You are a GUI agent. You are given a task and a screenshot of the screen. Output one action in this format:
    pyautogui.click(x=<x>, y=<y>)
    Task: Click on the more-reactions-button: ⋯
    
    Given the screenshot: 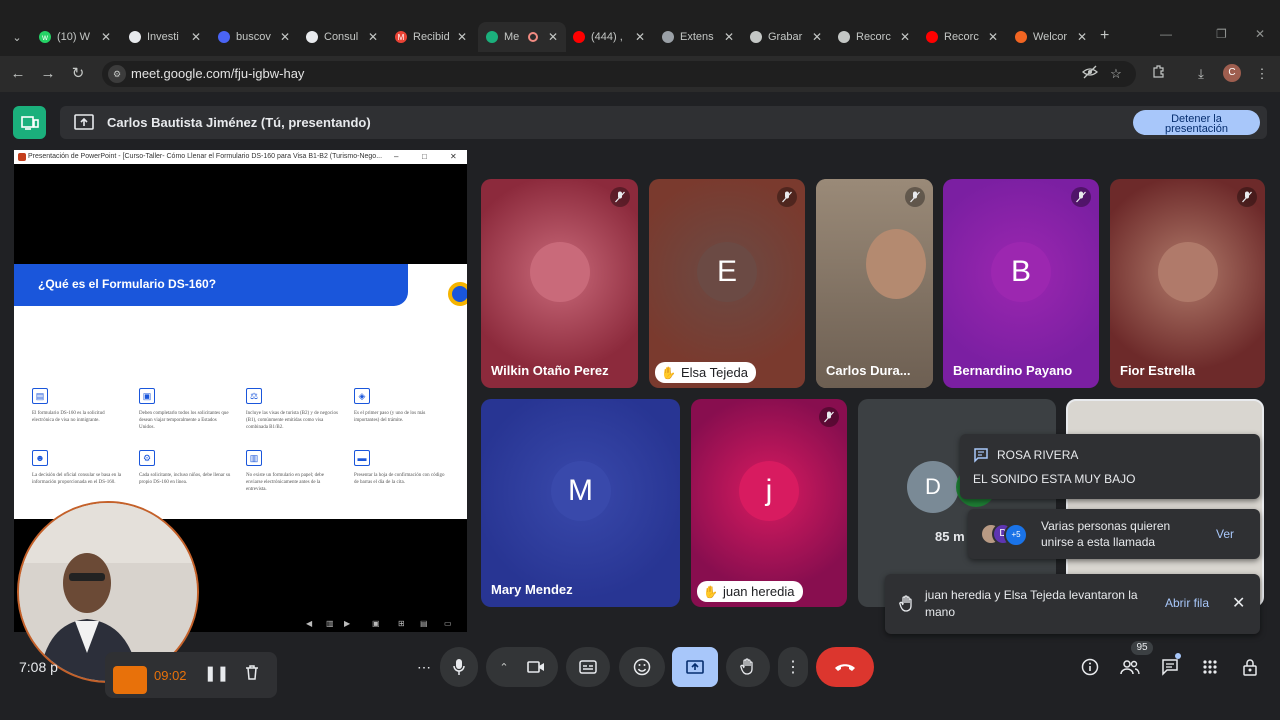 What is the action you would take?
    pyautogui.click(x=424, y=667)
    